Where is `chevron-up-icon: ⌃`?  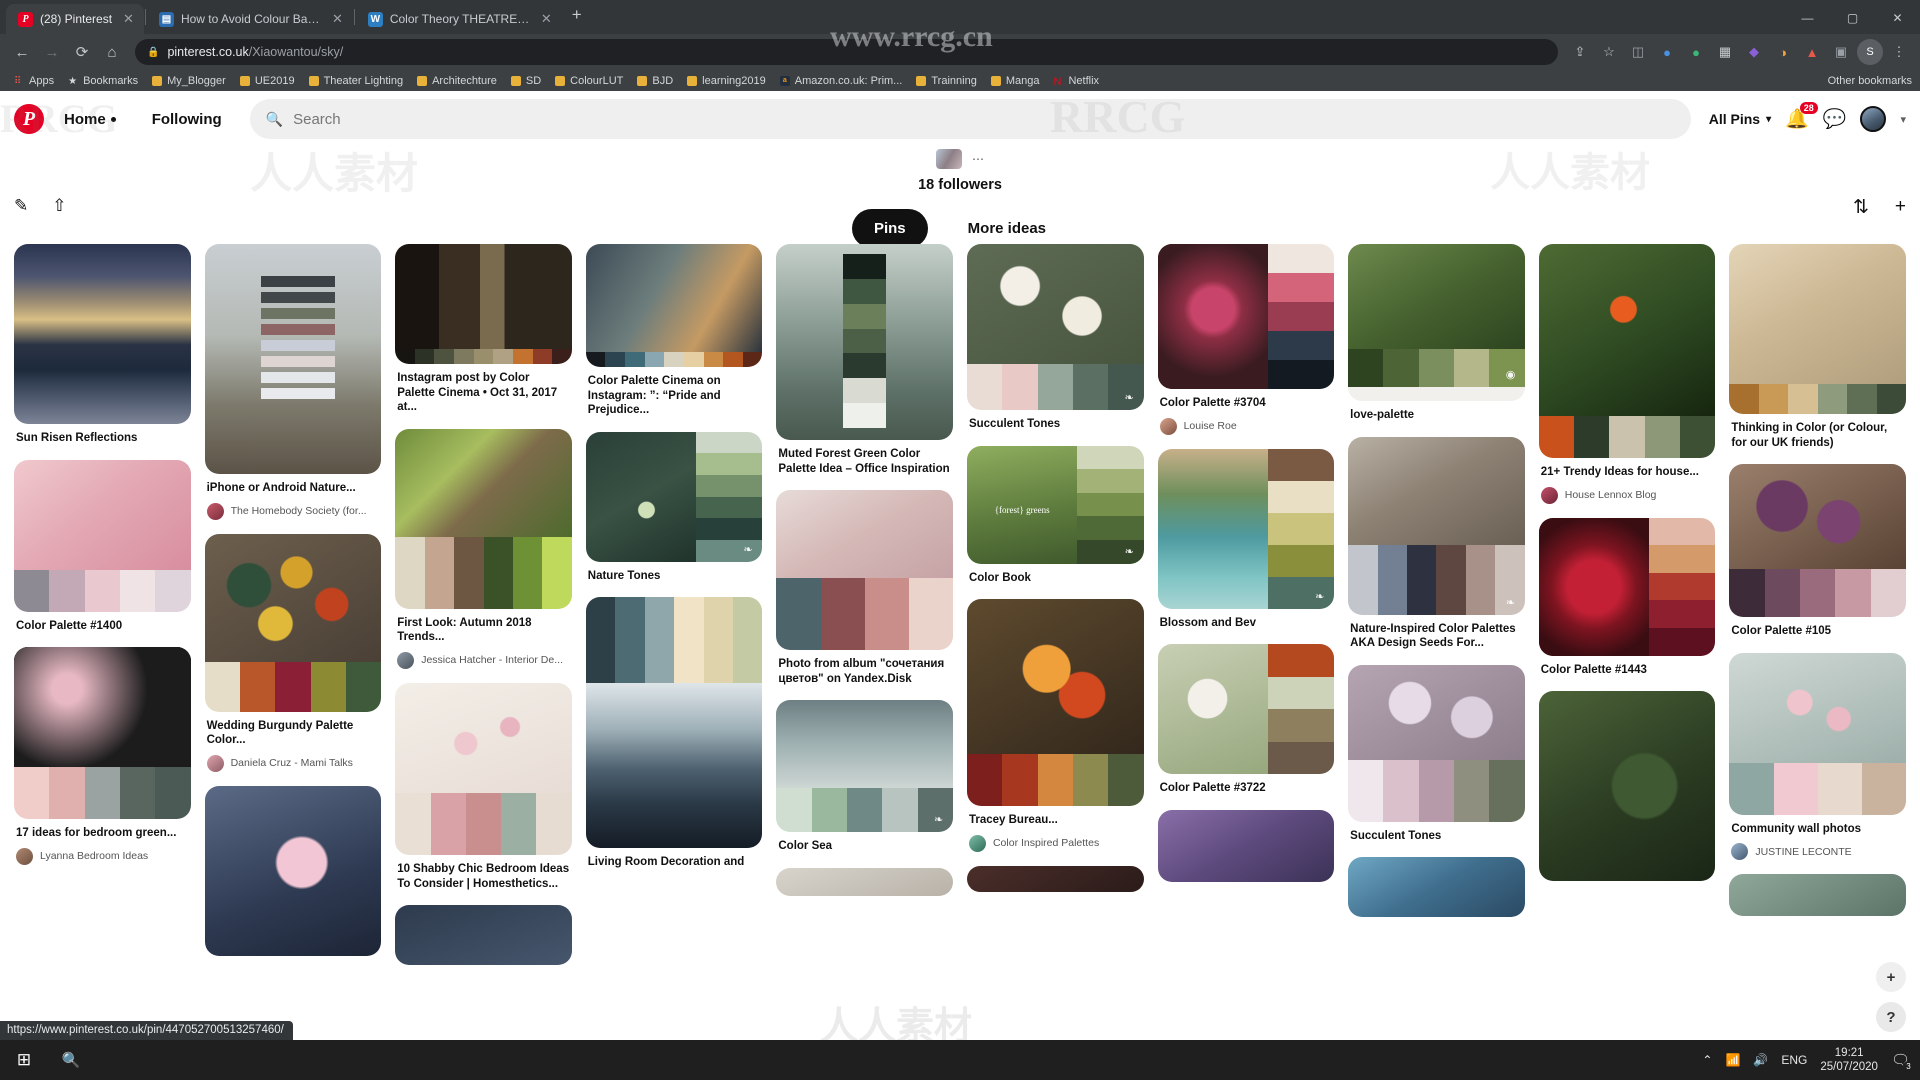 chevron-up-icon: ⌃ is located at coordinates (1707, 1060).